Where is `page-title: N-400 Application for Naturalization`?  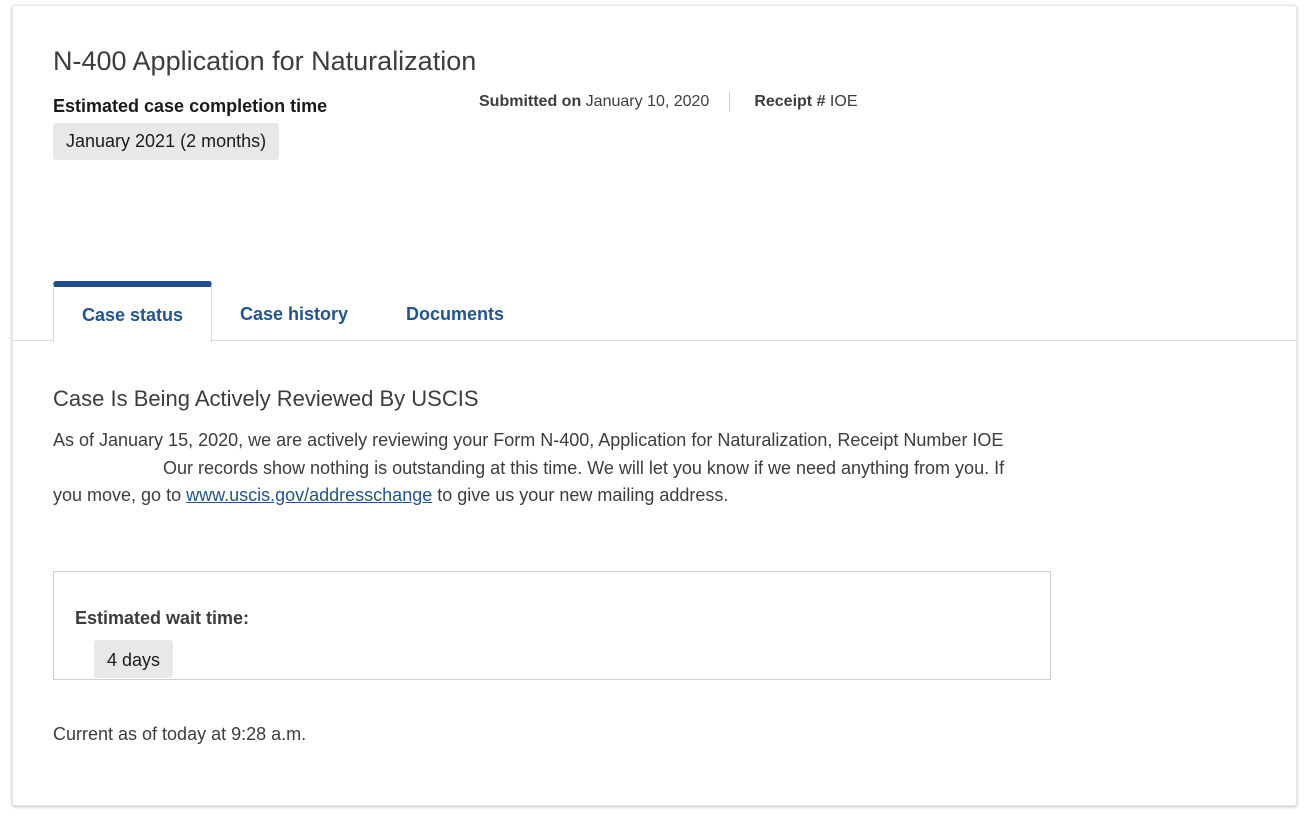 page-title: N-400 Application for Naturalization is located at coordinates (265, 61).